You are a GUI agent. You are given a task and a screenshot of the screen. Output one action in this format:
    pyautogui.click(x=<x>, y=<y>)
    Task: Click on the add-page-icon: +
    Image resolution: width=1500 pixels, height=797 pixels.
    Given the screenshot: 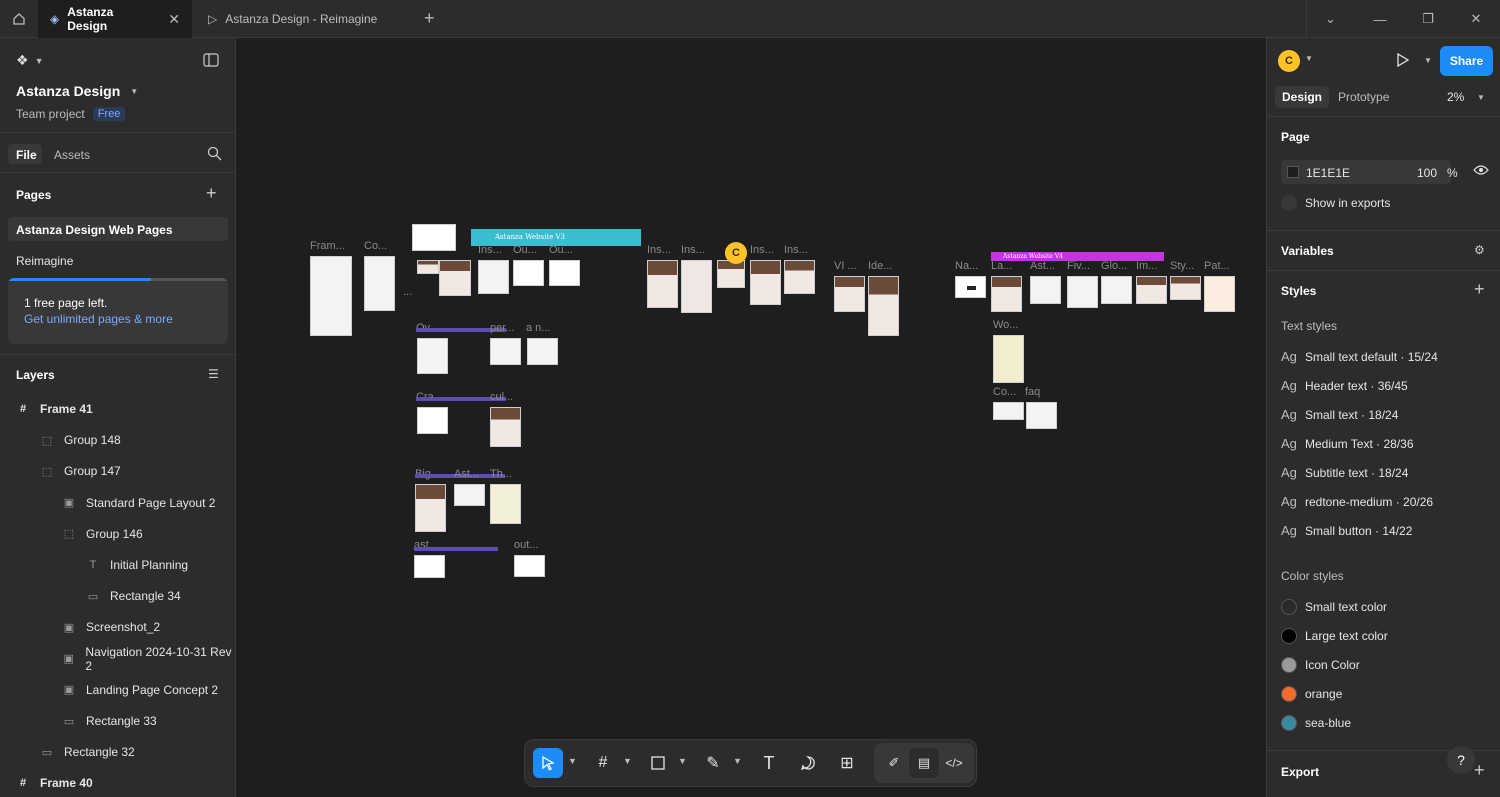 What is the action you would take?
    pyautogui.click(x=211, y=193)
    